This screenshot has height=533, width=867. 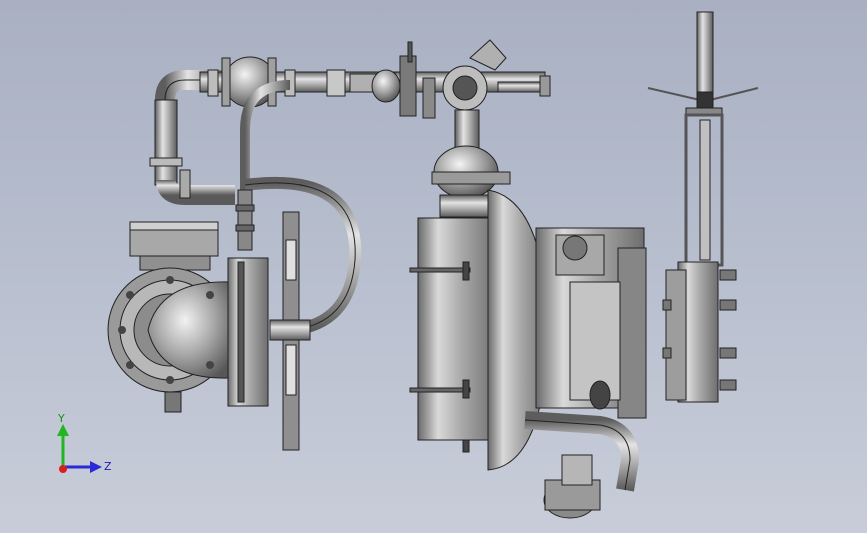 What do you see at coordinates (61, 418) in the screenshot?
I see `y-axis-label: Y` at bounding box center [61, 418].